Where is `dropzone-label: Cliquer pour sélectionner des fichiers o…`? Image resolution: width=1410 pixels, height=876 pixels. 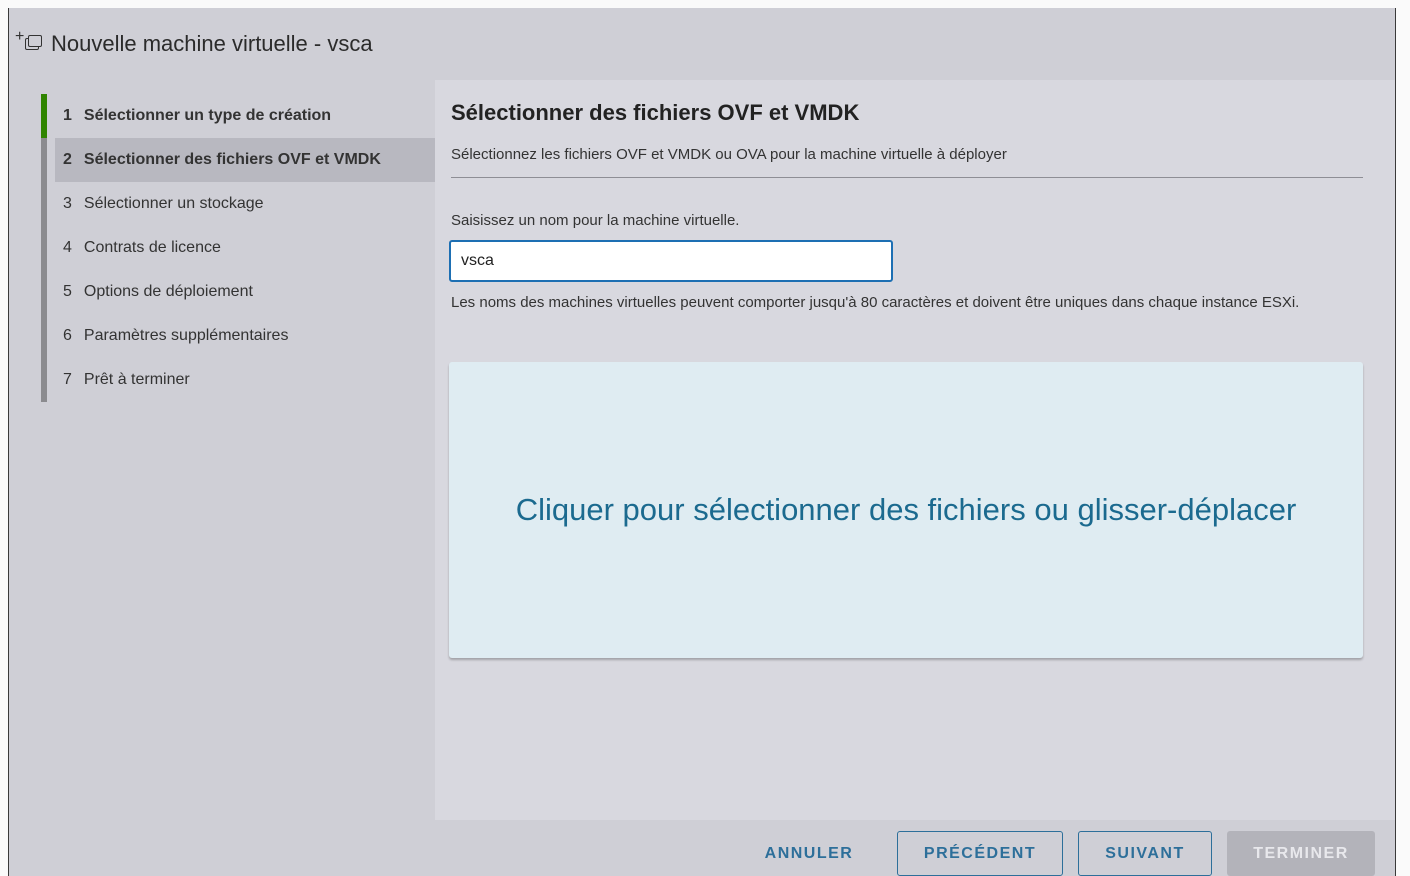
dropzone-label: Cliquer pour sélectionner des fichiers o… is located at coordinates (906, 509).